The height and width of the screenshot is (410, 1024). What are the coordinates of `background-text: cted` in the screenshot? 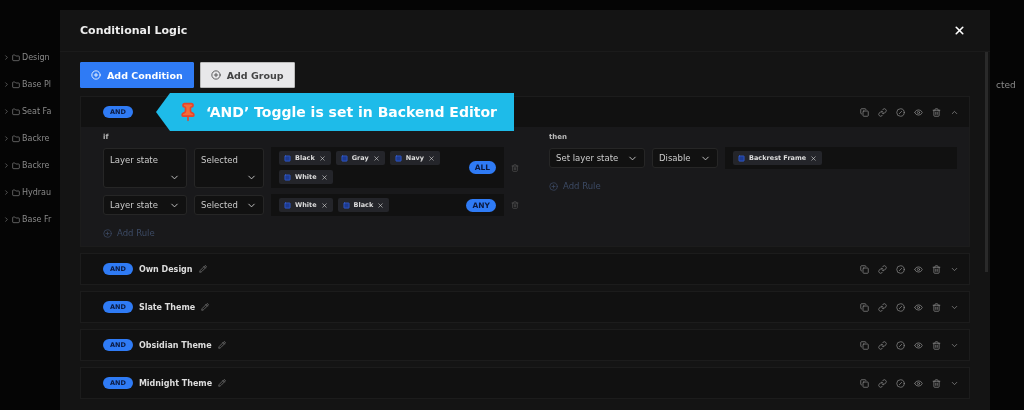 It's located at (1006, 85).